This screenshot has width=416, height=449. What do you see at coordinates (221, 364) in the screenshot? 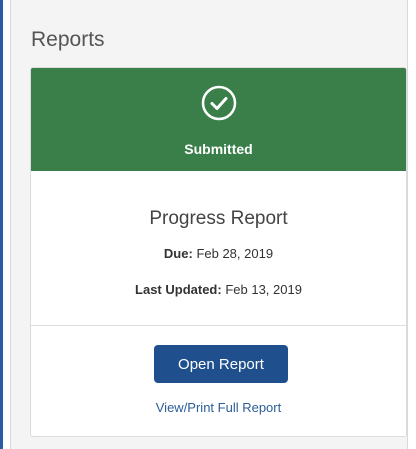
I see `open-report-button: Open Report` at bounding box center [221, 364].